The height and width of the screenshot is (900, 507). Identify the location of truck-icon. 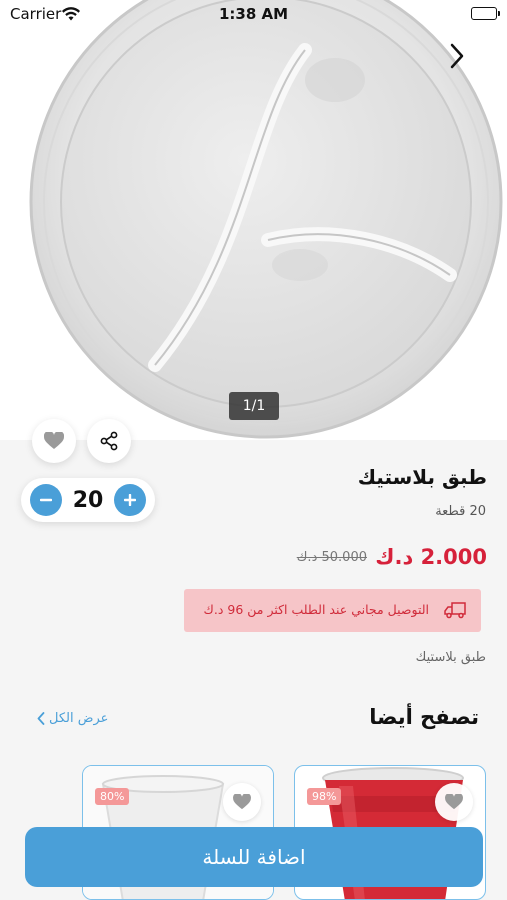
(455, 612).